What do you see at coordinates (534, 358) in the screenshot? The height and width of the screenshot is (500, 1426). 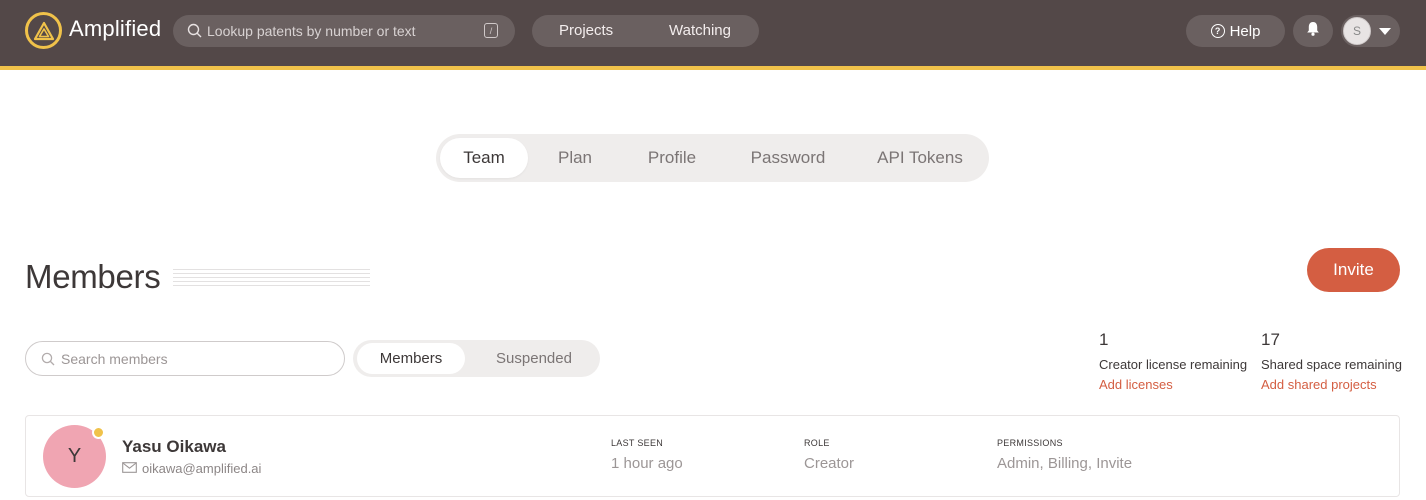 I see `filter-suspended: Suspended` at bounding box center [534, 358].